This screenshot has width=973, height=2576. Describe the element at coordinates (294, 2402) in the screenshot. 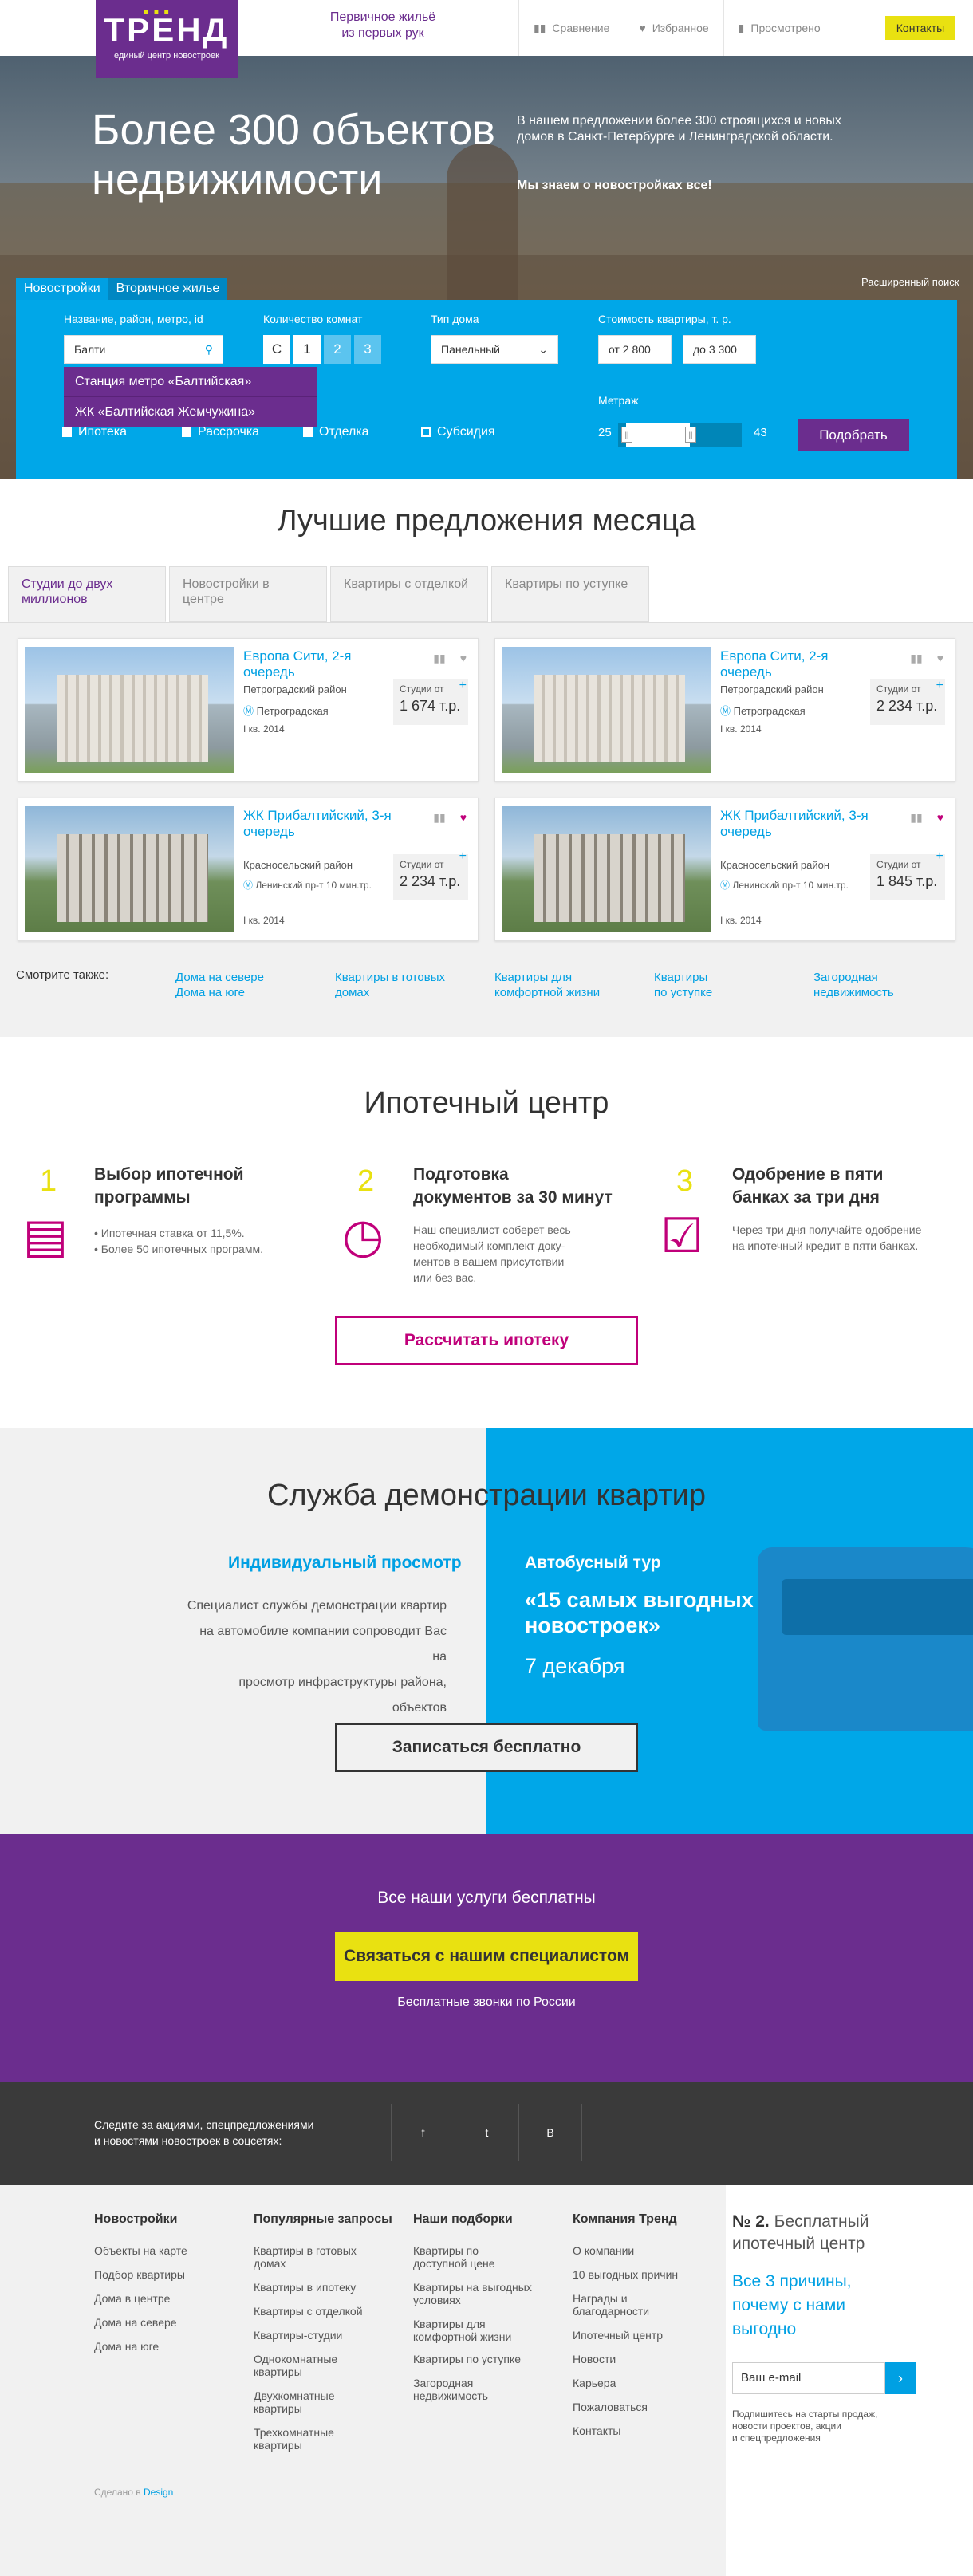

I see `footer-link: Двухкомнатные квартиры` at that location.